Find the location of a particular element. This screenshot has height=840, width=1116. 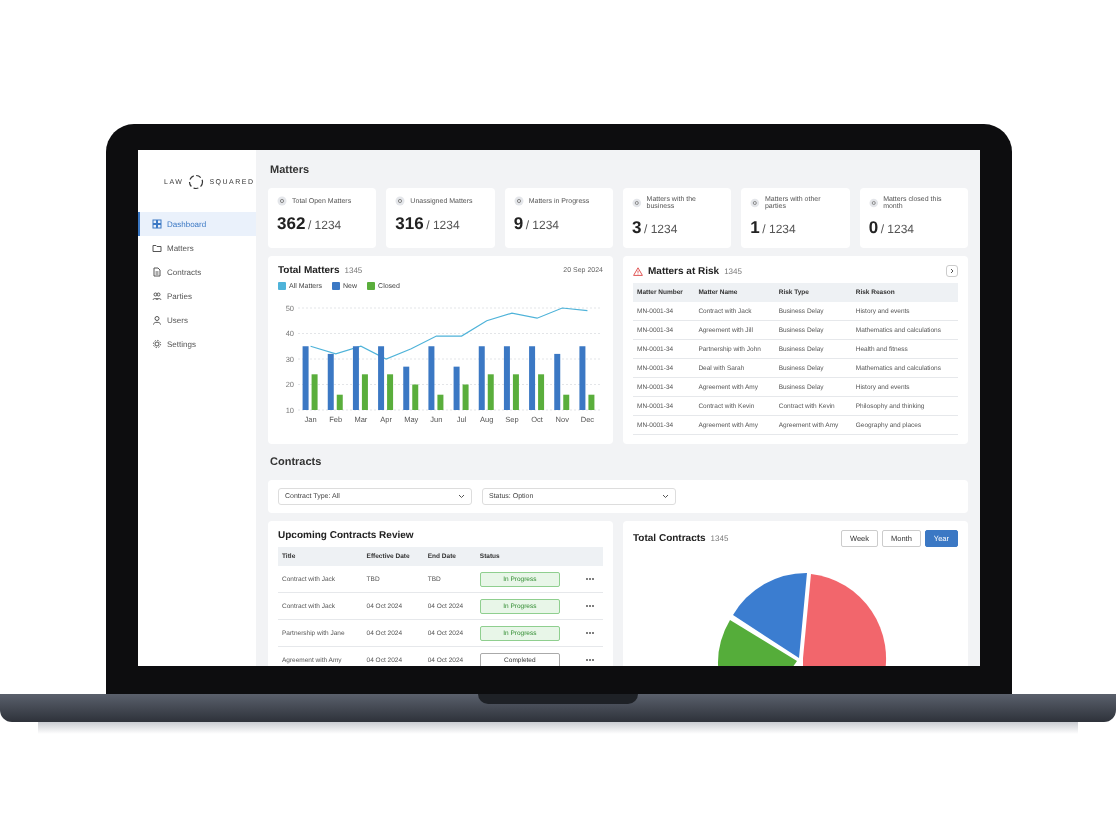

stat-value: 9 is located at coordinates (517, 223).